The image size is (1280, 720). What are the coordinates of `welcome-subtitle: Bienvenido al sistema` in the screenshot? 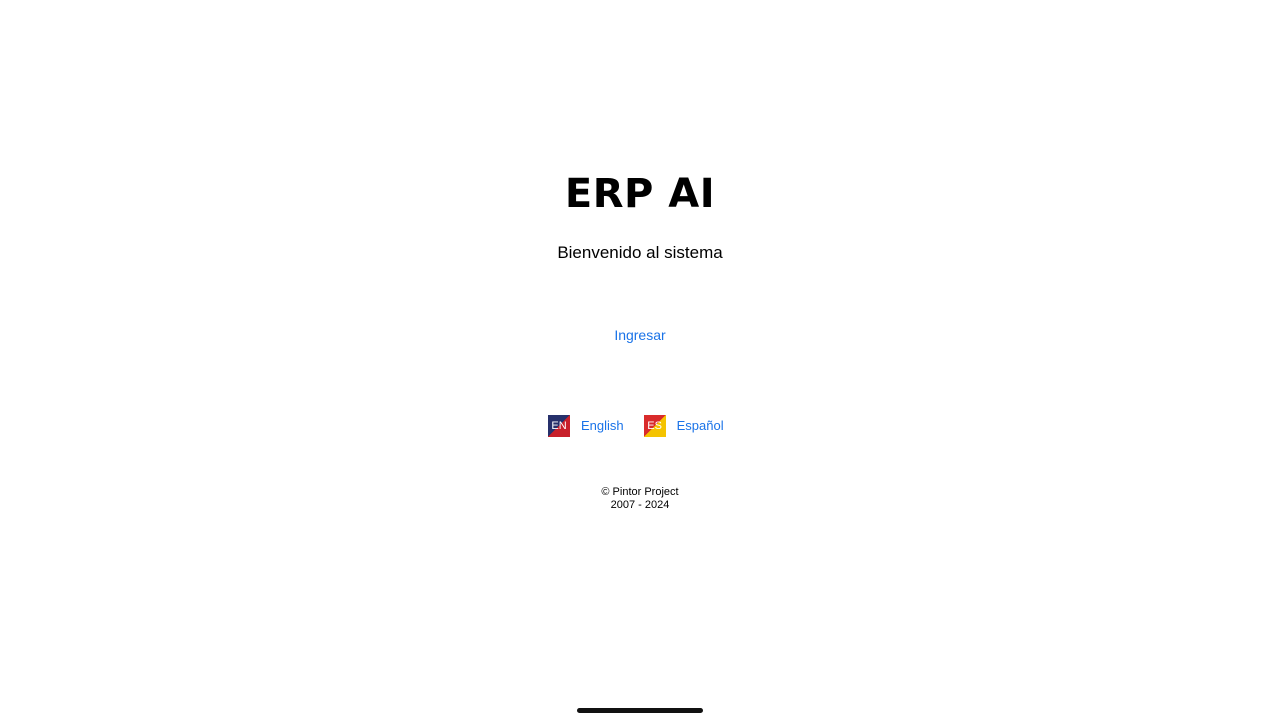 It's located at (640, 252).